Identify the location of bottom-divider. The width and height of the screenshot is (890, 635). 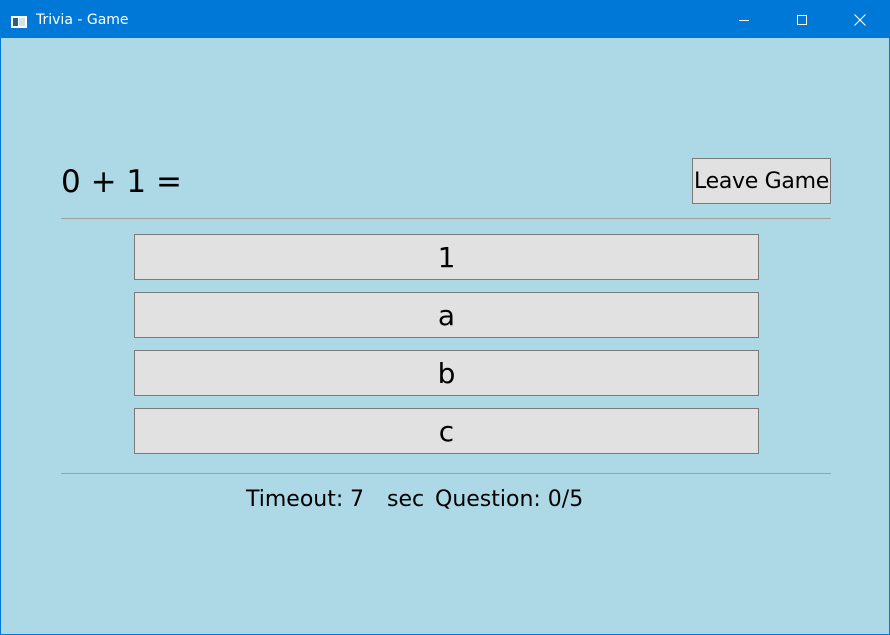
(446, 473).